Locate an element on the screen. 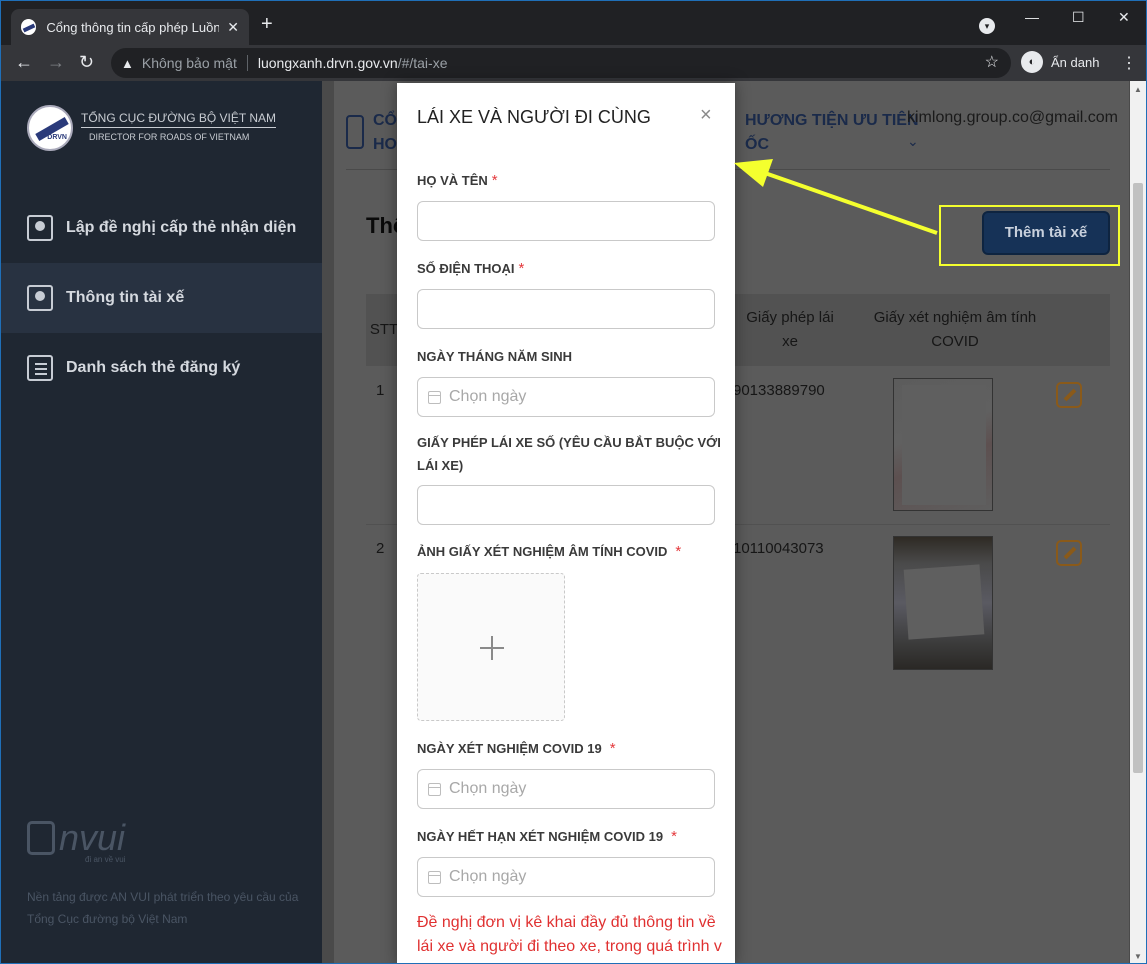 Image resolution: width=1147 pixels, height=964 pixels. scroll-thumb is located at coordinates (1138, 478).